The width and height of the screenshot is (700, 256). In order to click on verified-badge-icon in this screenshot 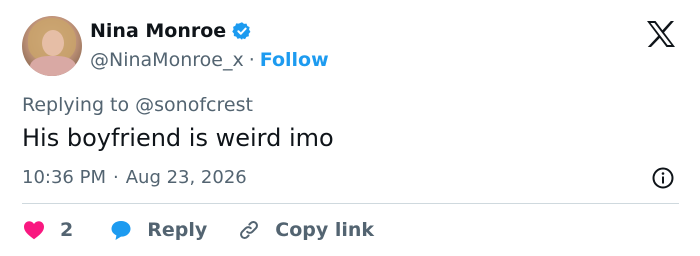, I will do `click(241, 31)`.